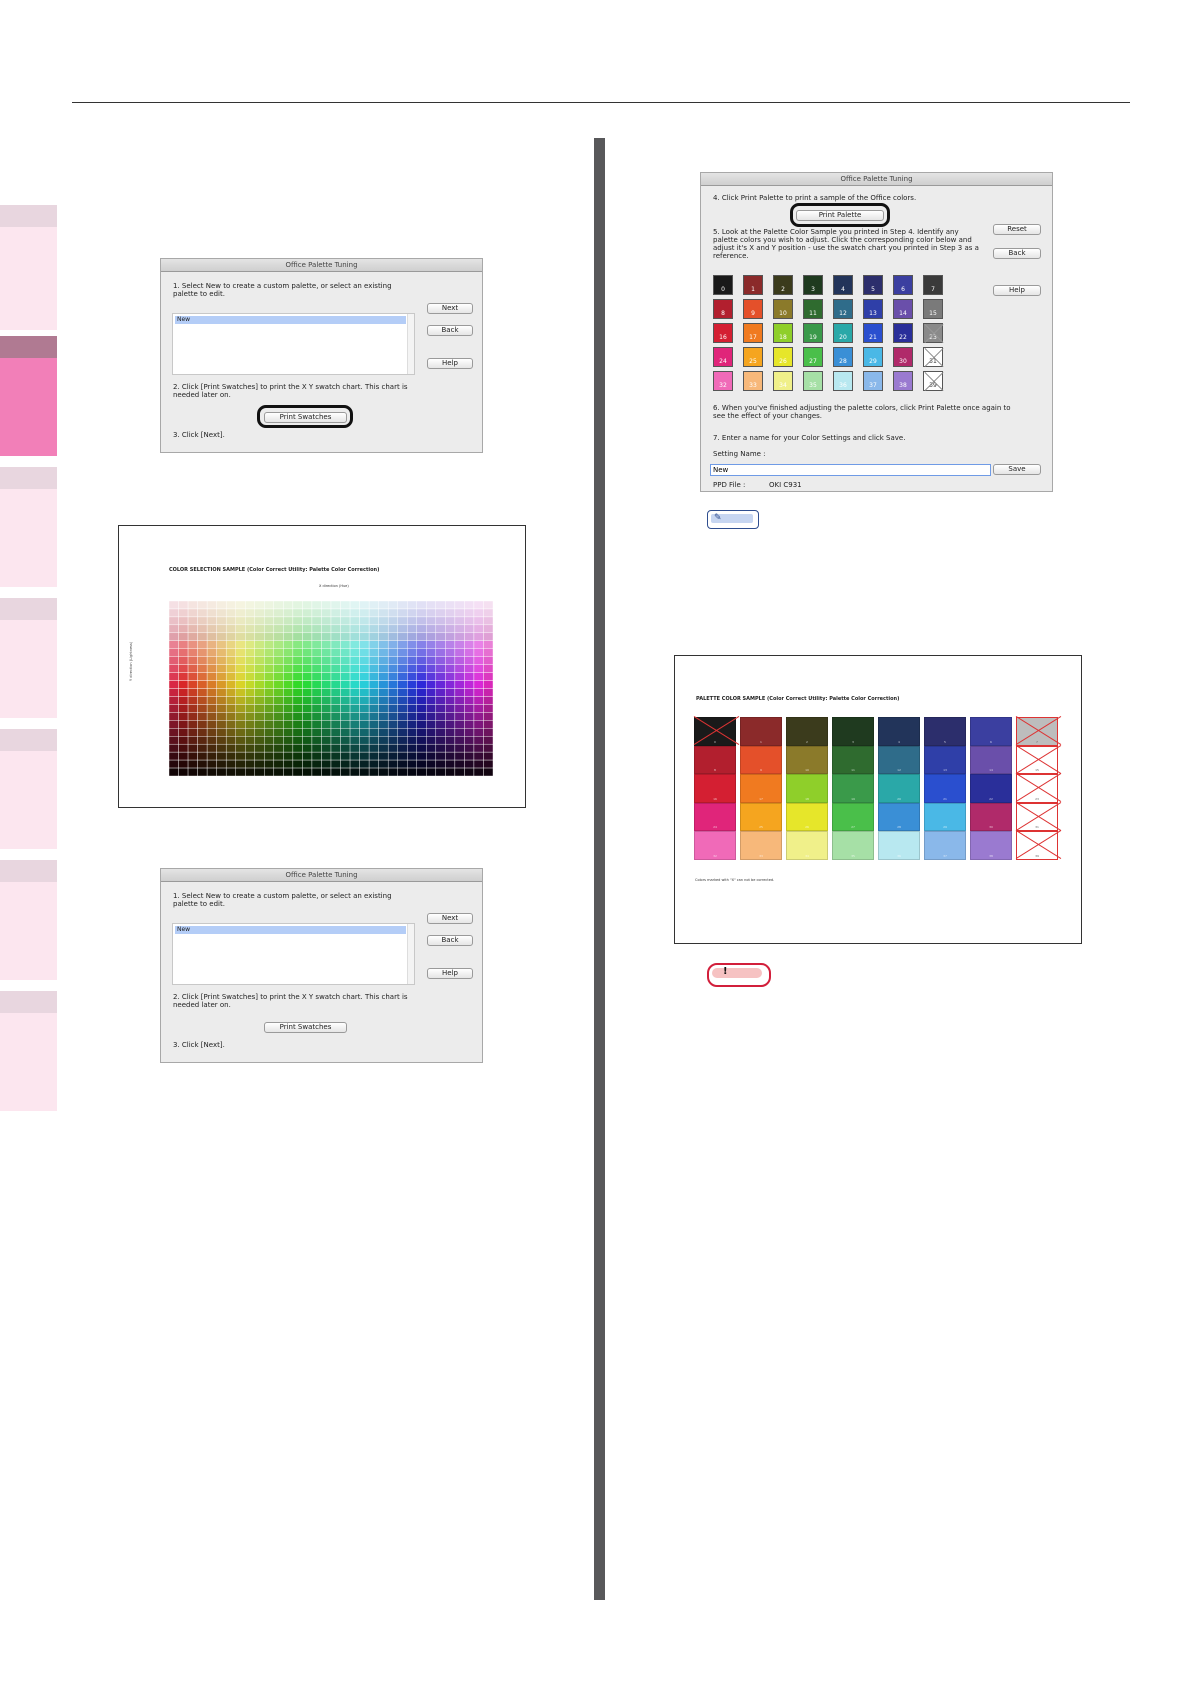 The height and width of the screenshot is (1684, 1191). Describe the element at coordinates (903, 357) in the screenshot. I see `color-swatch-30: 30` at that location.